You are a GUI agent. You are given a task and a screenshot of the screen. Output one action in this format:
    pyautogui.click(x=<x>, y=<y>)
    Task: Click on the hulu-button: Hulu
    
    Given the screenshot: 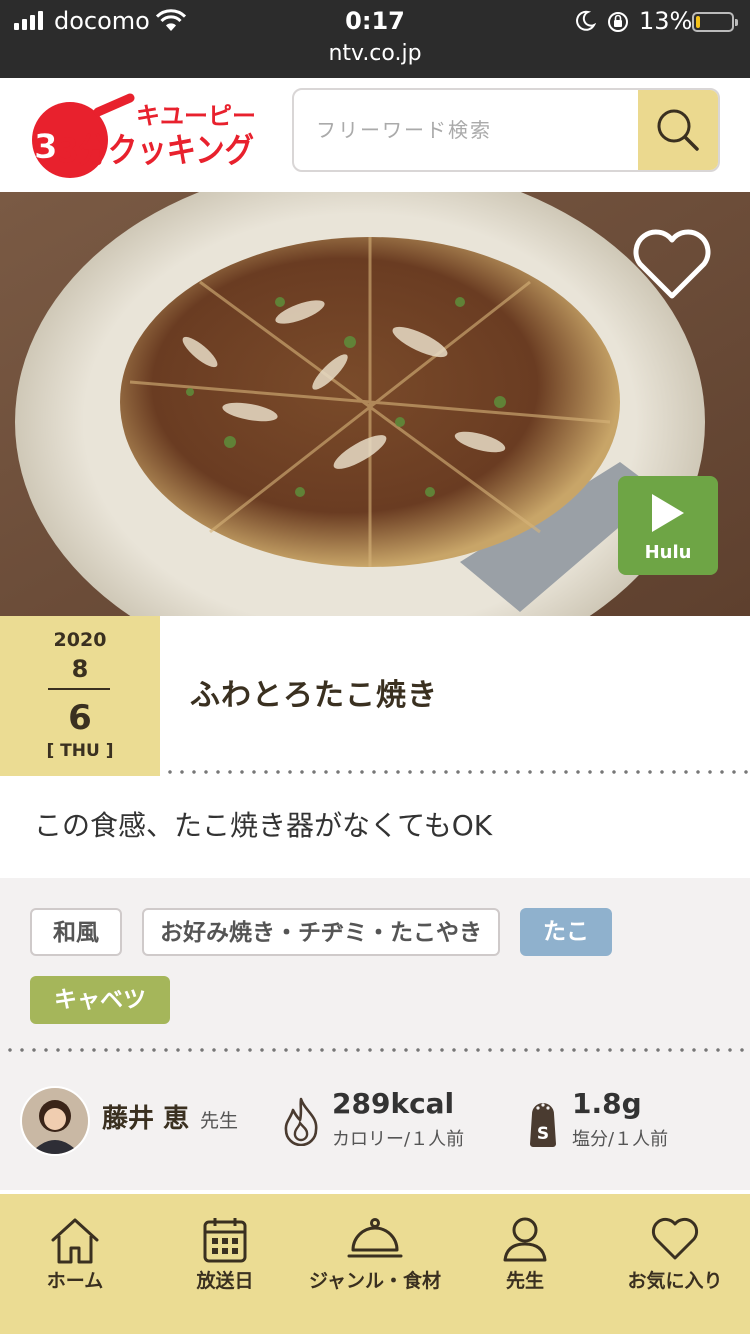 What is the action you would take?
    pyautogui.click(x=668, y=525)
    